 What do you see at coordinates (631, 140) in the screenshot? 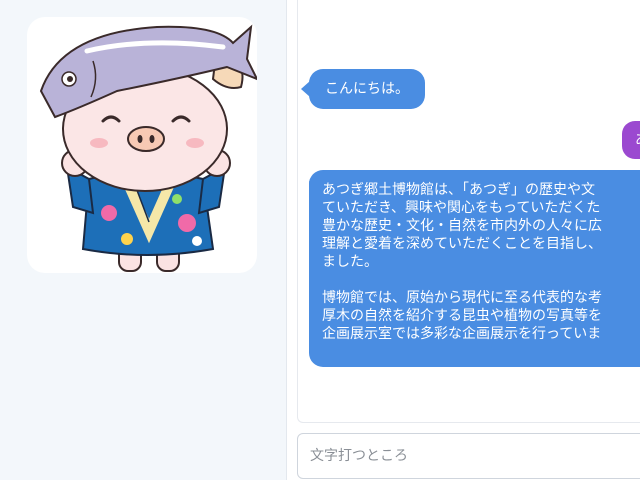
I see `user-message: あ` at bounding box center [631, 140].